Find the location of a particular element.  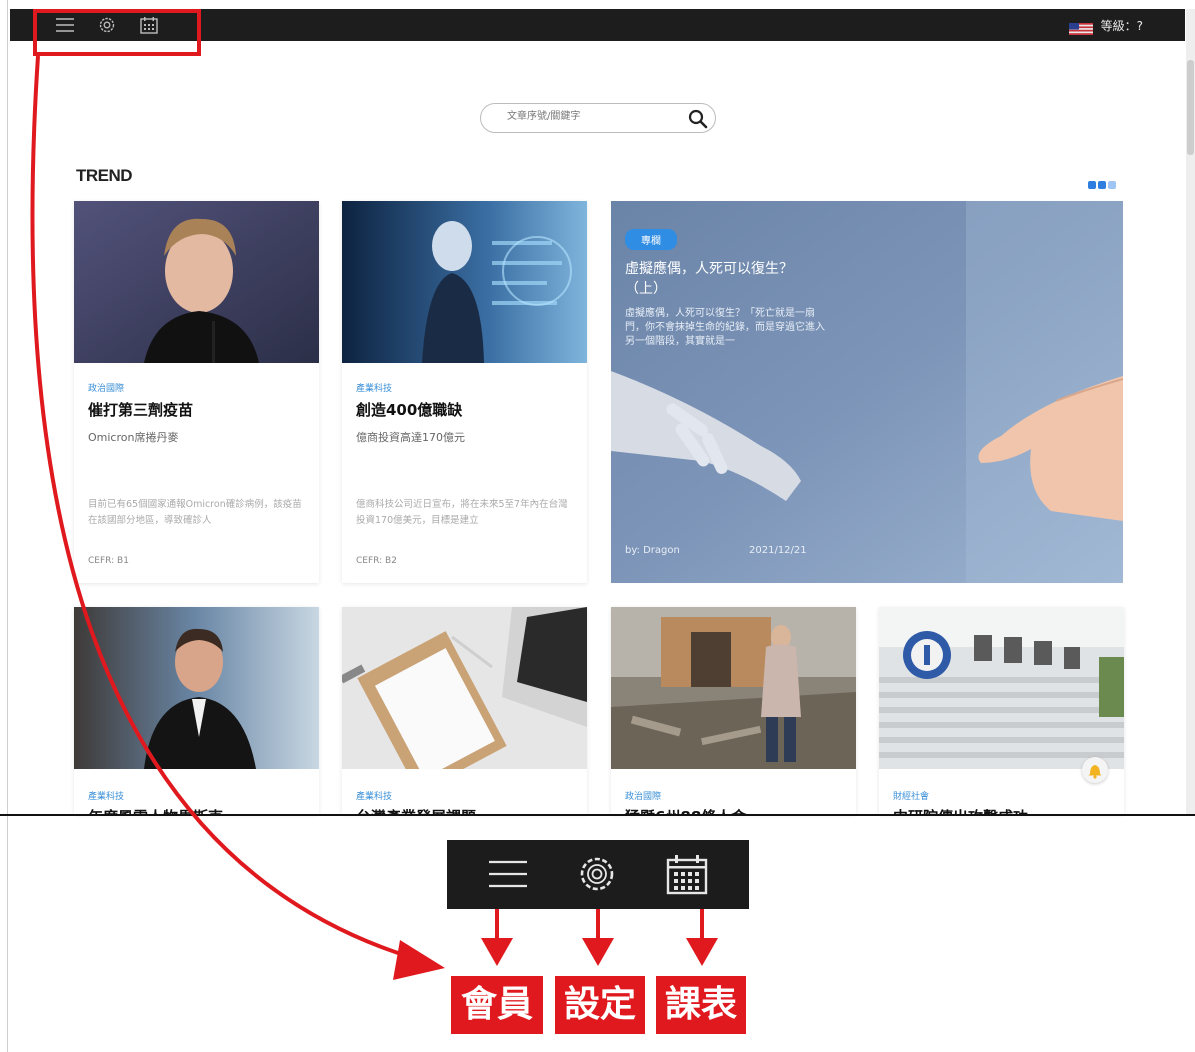

article-title: 猛颳6州88條人命 is located at coordinates (685, 810).